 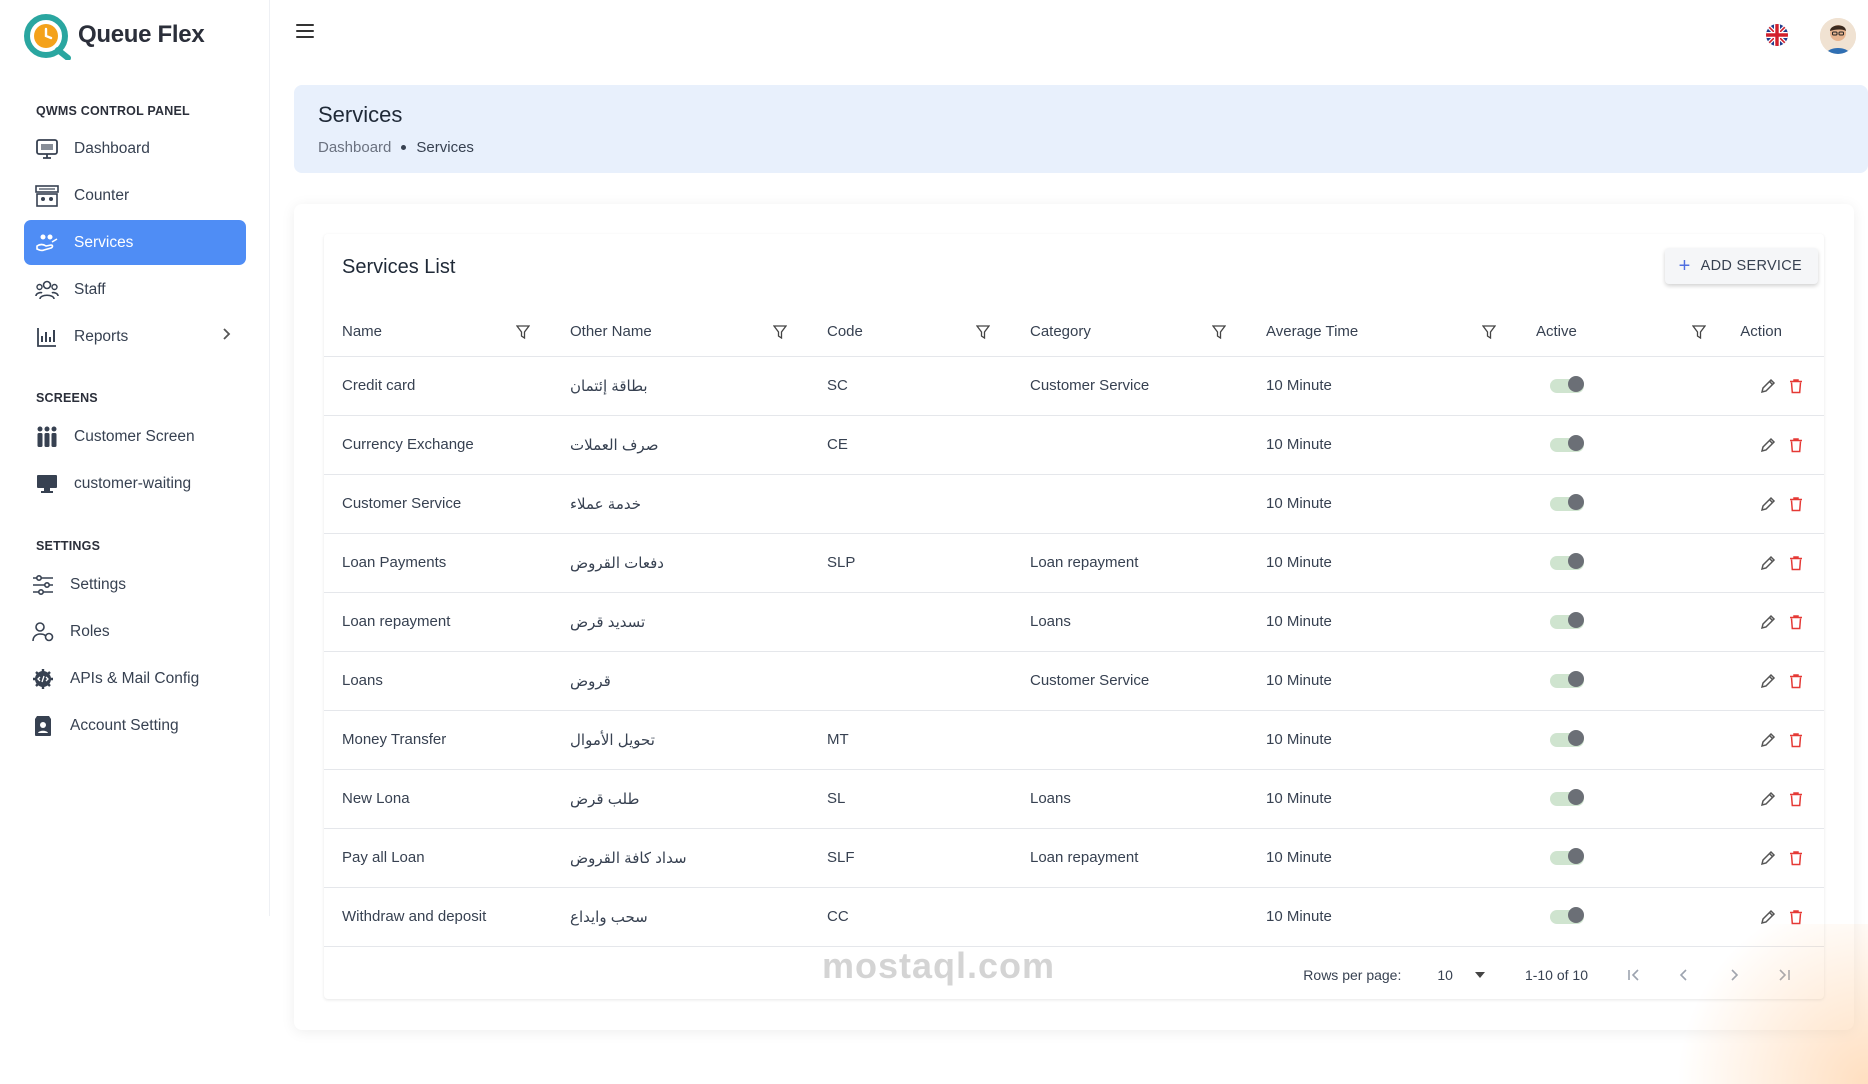 What do you see at coordinates (67, 398) in the screenshot?
I see `section-title-screens: SCREENS` at bounding box center [67, 398].